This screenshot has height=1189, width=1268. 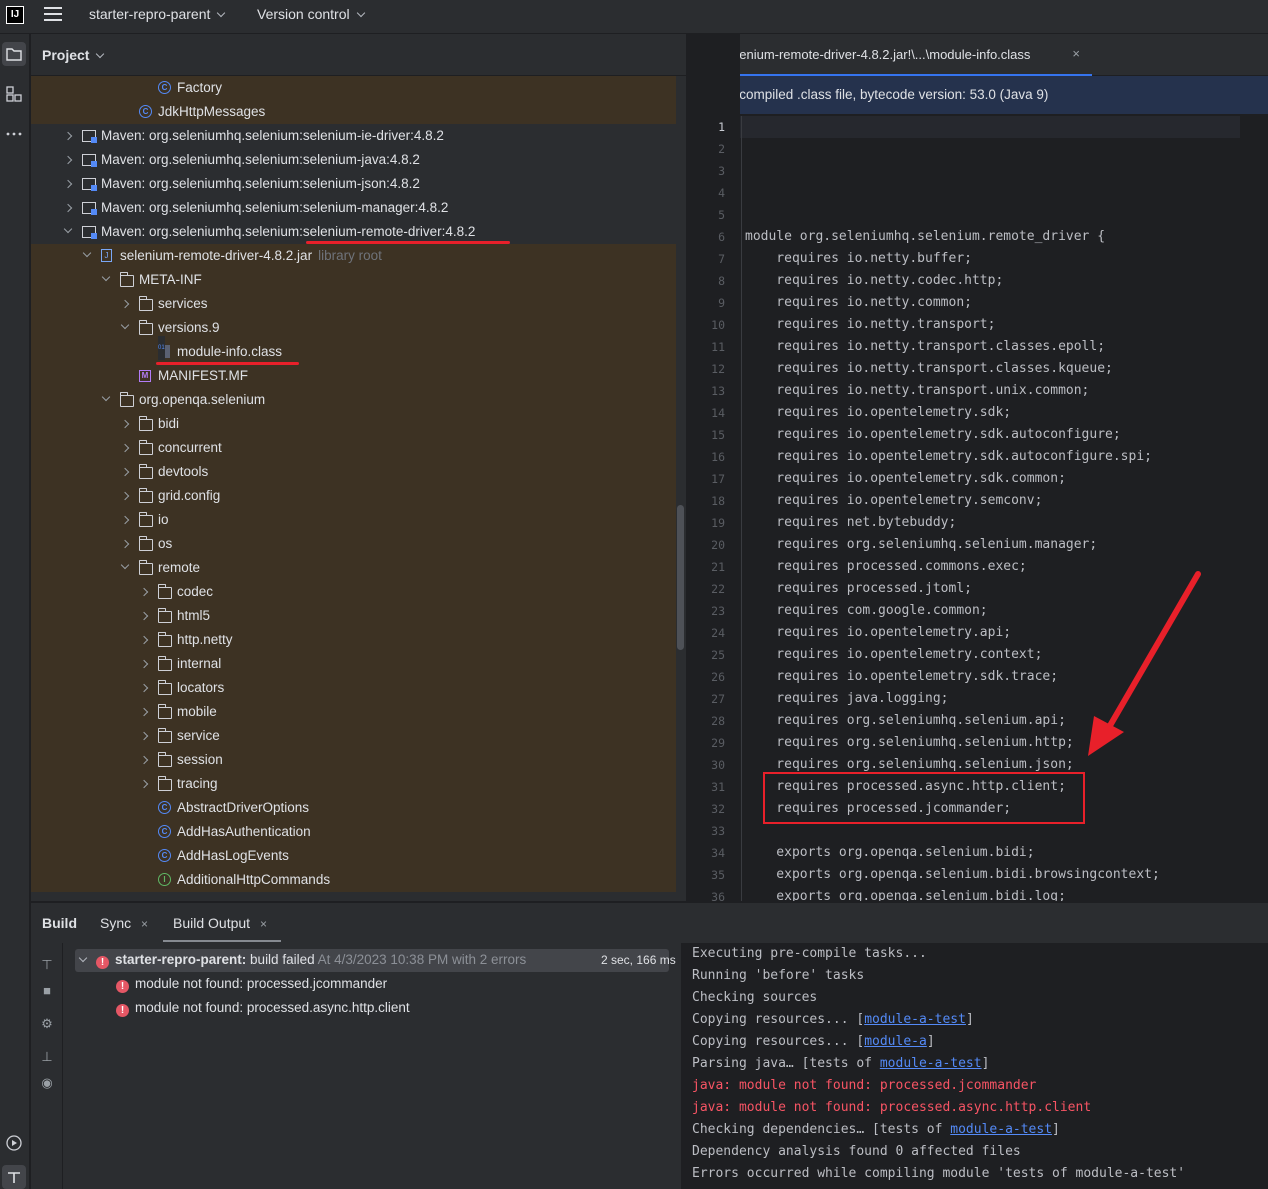 I want to click on console-module-link: module-a, so click(x=895, y=1041).